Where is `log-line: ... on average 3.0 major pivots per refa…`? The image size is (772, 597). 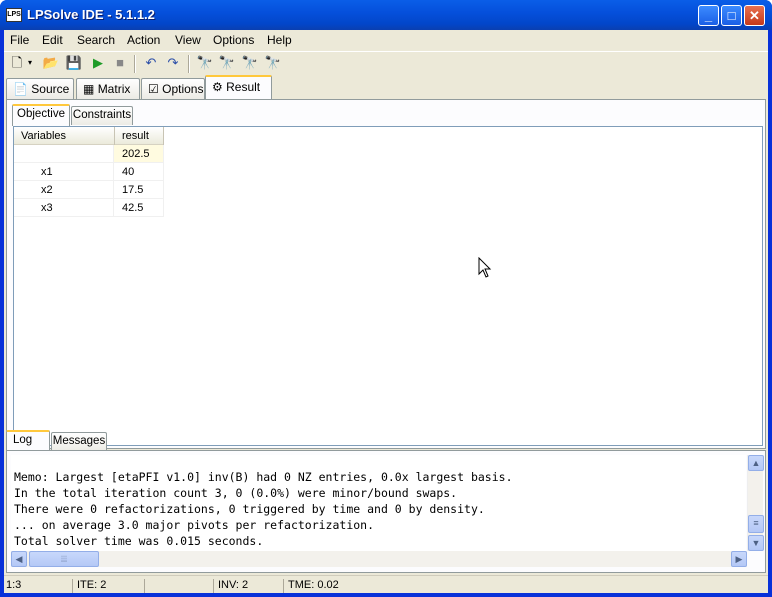 log-line: ... on average 3.0 major pivots per refa… is located at coordinates (194, 525).